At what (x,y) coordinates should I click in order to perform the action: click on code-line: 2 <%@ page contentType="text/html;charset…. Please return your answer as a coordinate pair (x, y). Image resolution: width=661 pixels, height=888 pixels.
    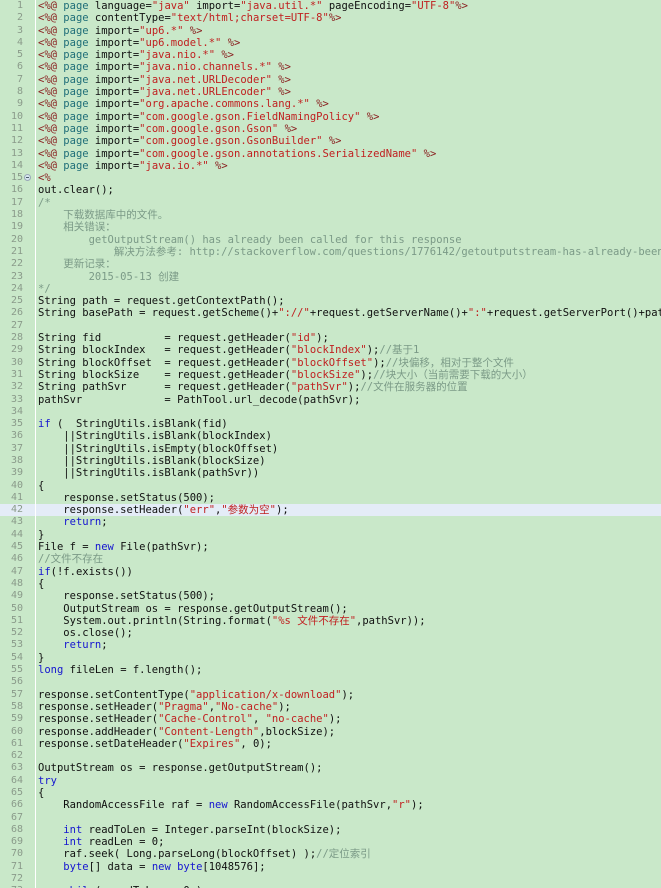
    Looking at the image, I should click on (330, 18).